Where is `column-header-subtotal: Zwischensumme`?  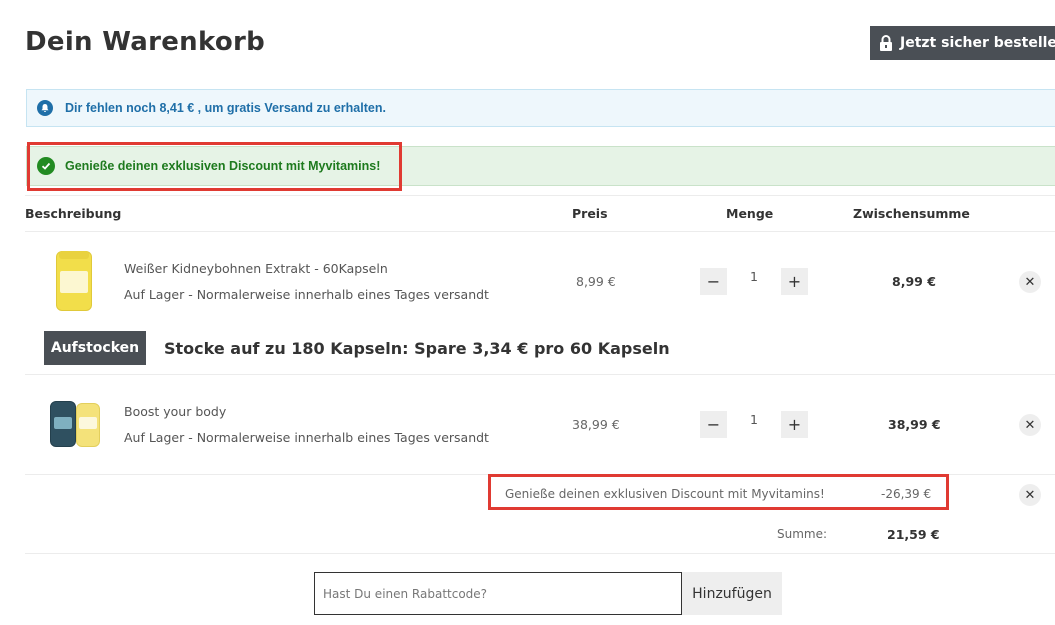
column-header-subtotal: Zwischensumme is located at coordinates (911, 213).